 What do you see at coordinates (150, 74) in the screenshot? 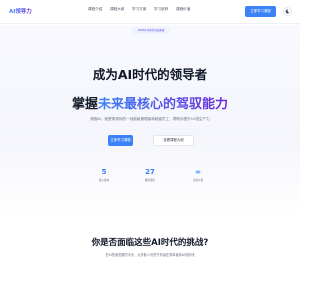
I see `hero-title: 成为AI时代的领导者` at bounding box center [150, 74].